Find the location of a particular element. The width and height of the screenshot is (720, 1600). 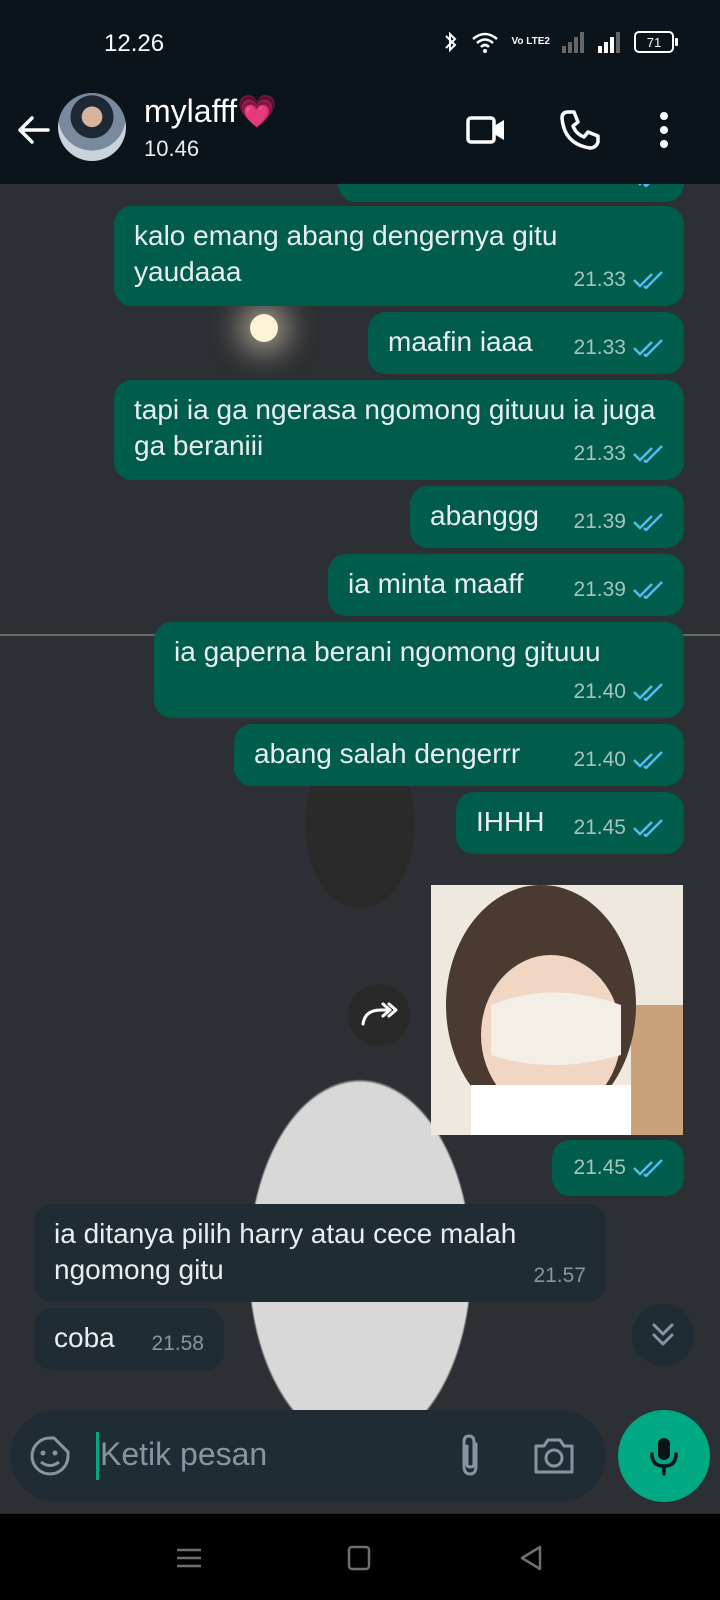

avatar is located at coordinates (92, 127).